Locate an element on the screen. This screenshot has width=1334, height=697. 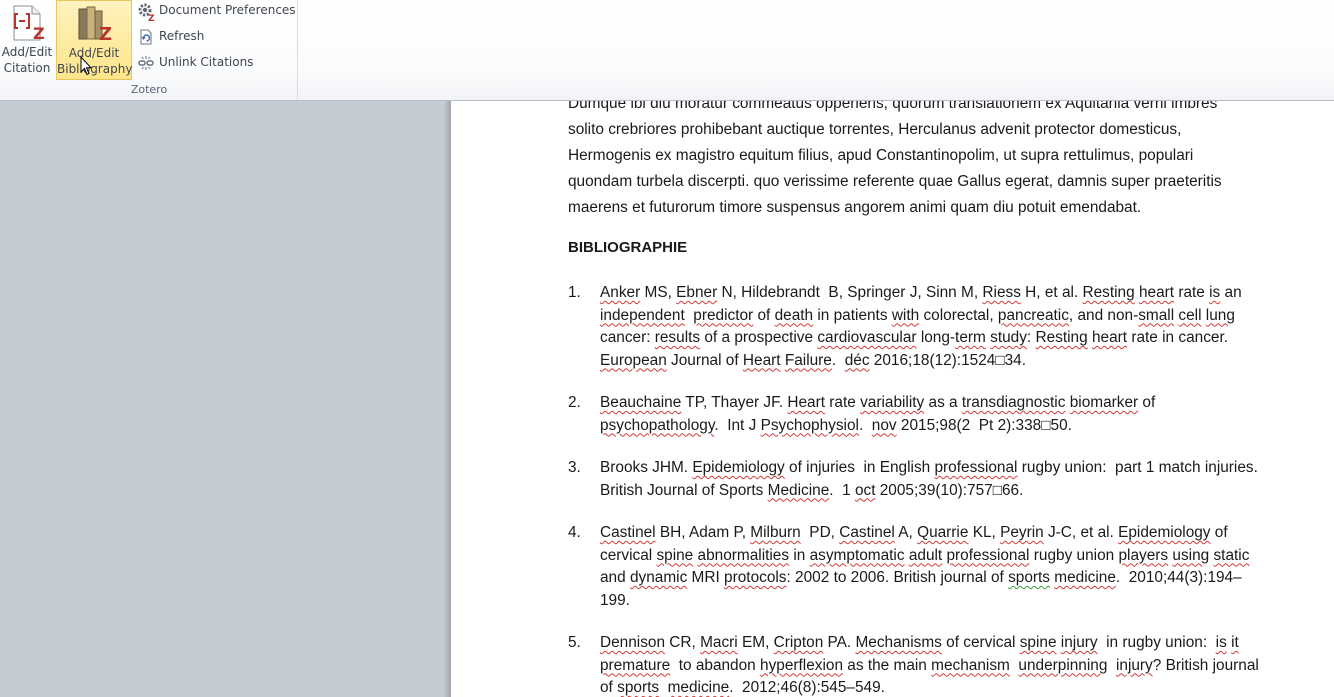
spelling-flagged-word: biomarker is located at coordinates (1104, 402).